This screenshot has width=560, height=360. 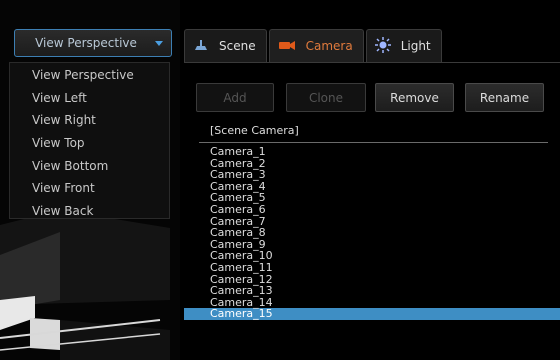 What do you see at coordinates (89, 188) in the screenshot?
I see `view-menu-item-front: View Front` at bounding box center [89, 188].